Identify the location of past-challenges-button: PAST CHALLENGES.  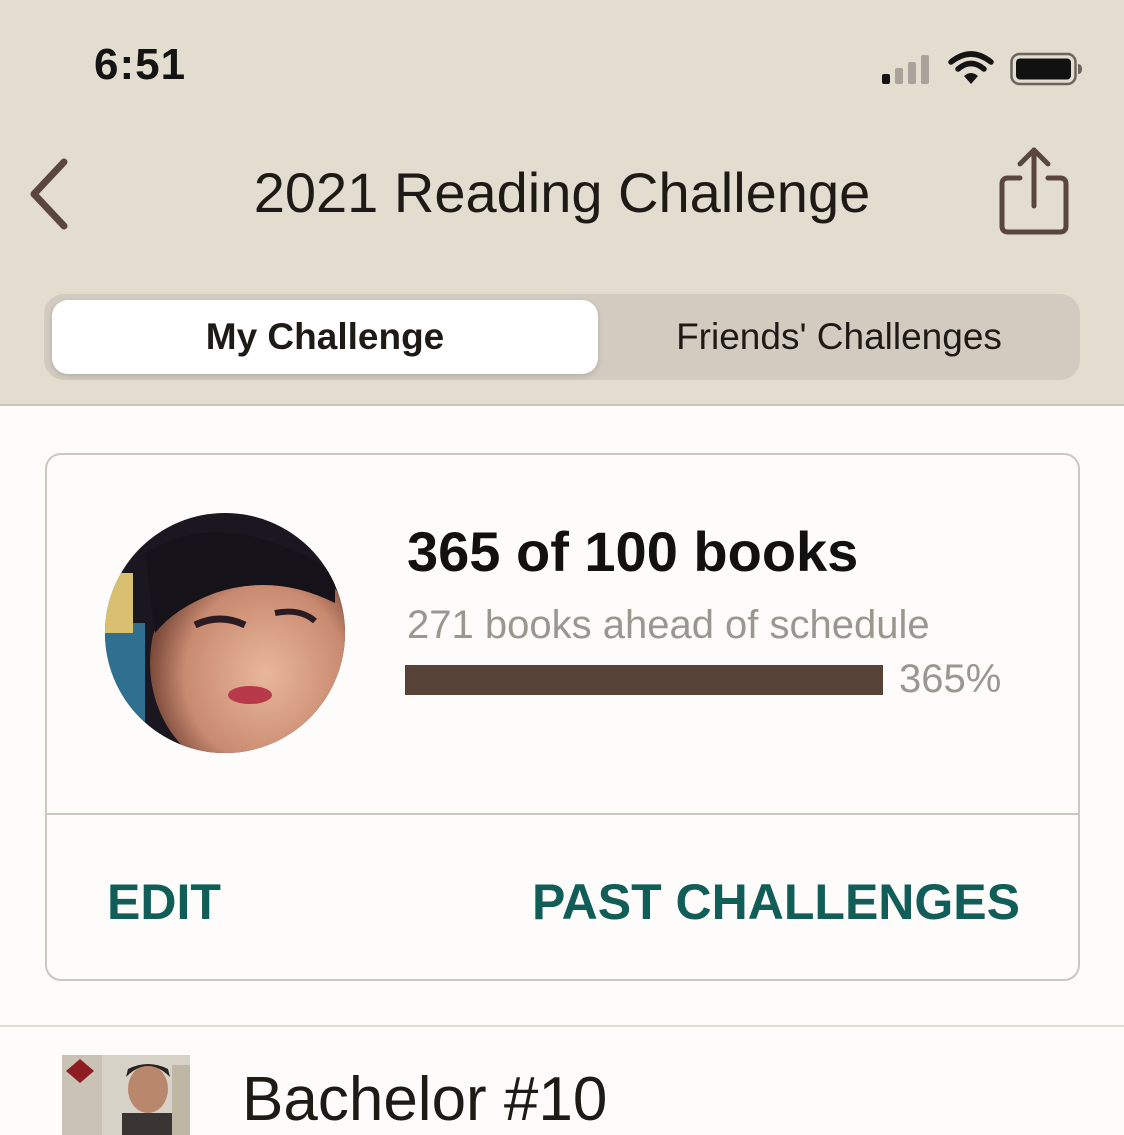
(776, 902).